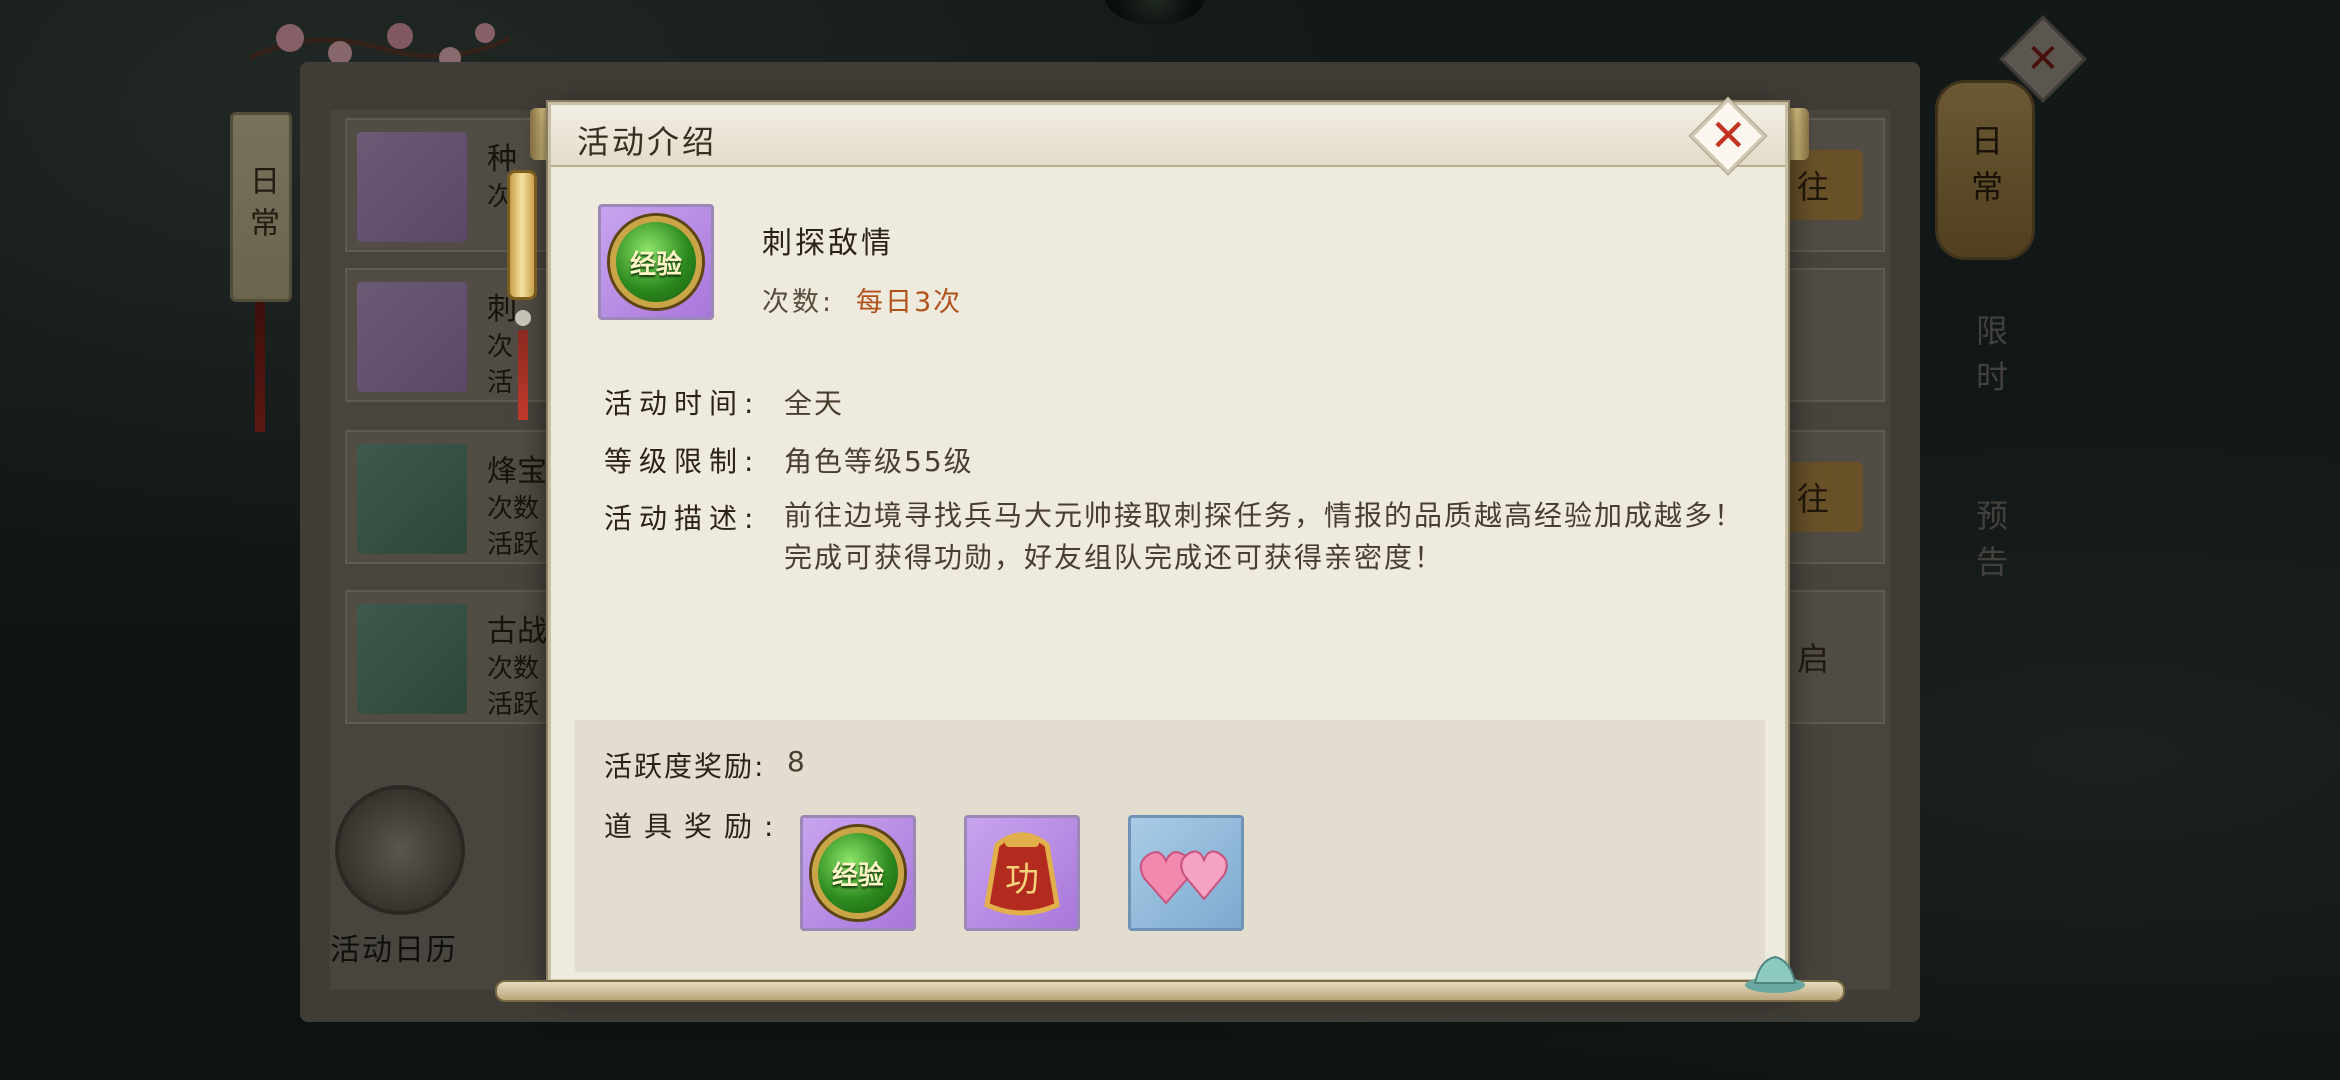 This screenshot has width=2340, height=1080. What do you see at coordinates (814, 403) in the screenshot?
I see `time-value: 全天` at bounding box center [814, 403].